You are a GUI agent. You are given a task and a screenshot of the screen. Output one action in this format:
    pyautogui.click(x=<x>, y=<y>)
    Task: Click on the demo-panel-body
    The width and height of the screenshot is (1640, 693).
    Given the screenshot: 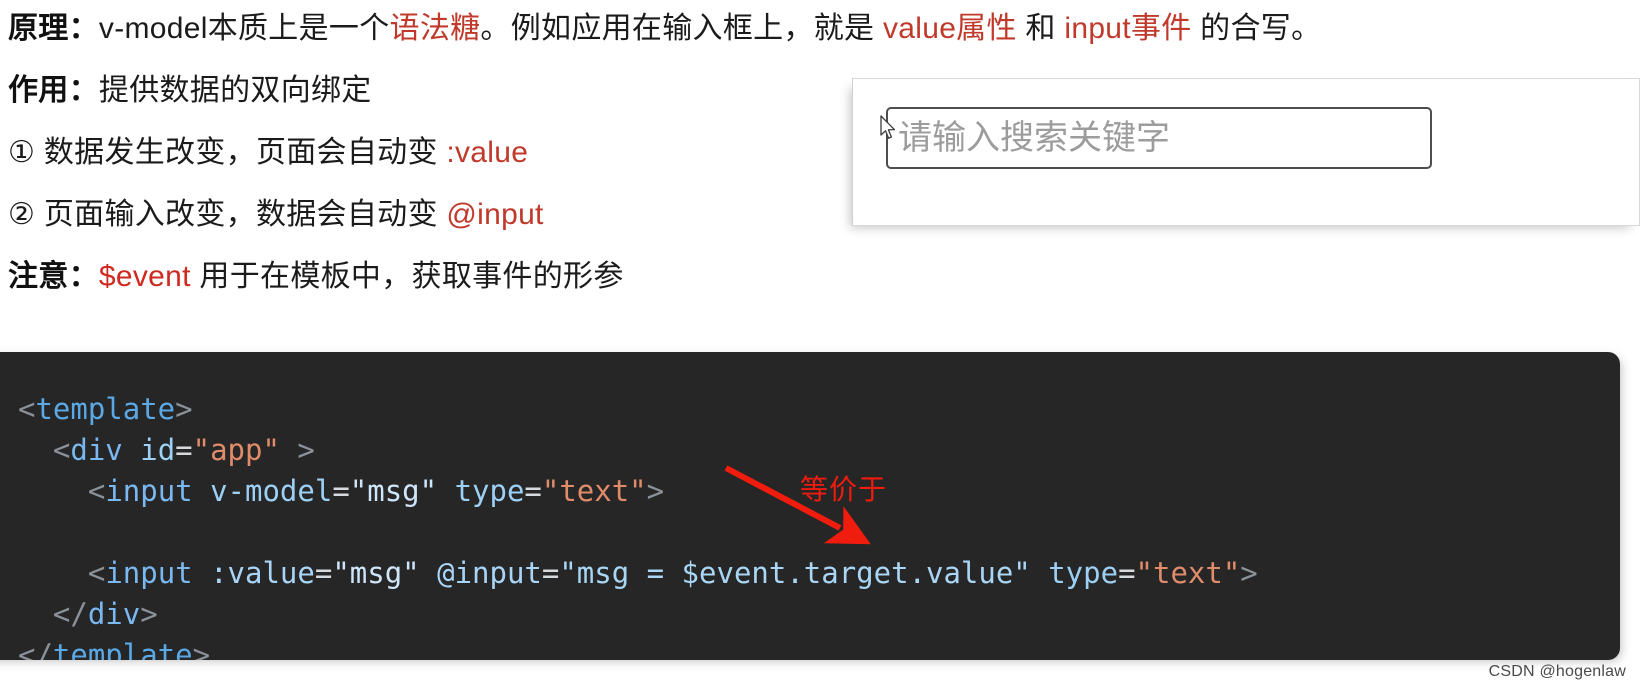 What is the action you would take?
    pyautogui.click(x=1246, y=152)
    